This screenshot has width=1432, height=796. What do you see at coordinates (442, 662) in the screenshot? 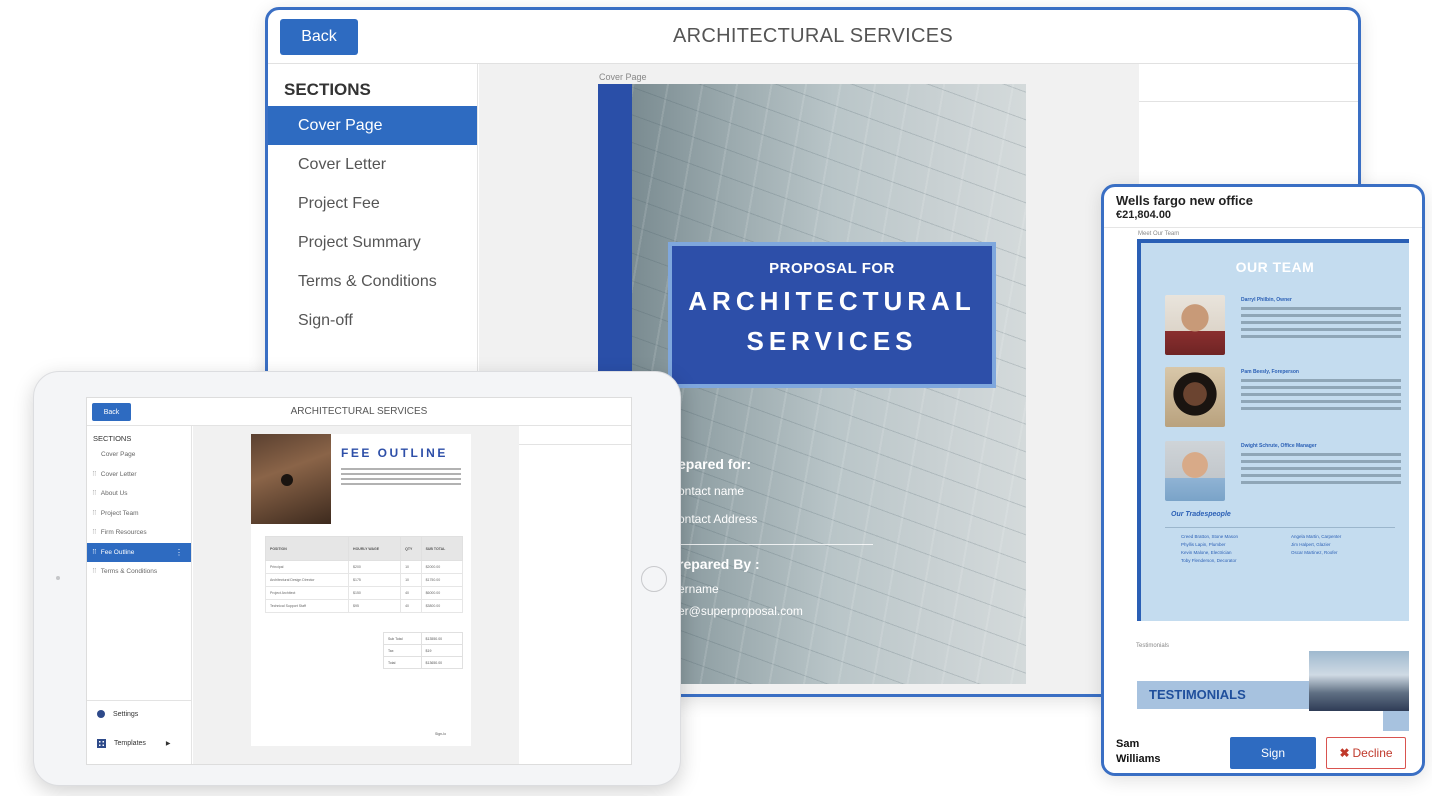
I see `table-cell: $13650.00` at bounding box center [442, 662].